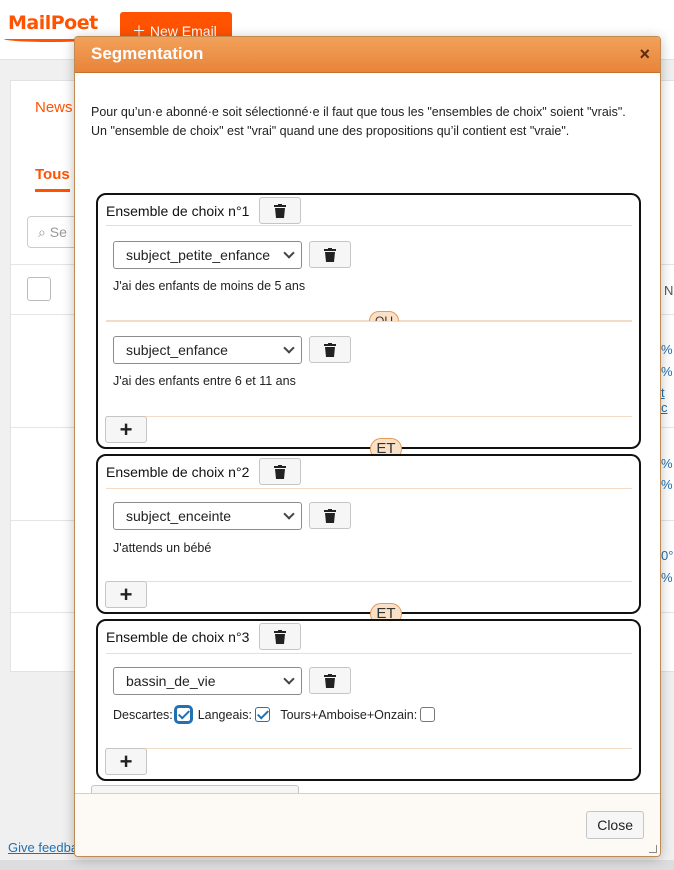 This screenshot has height=870, width=674. I want to click on field-select-value: subject_enfance, so click(177, 350).